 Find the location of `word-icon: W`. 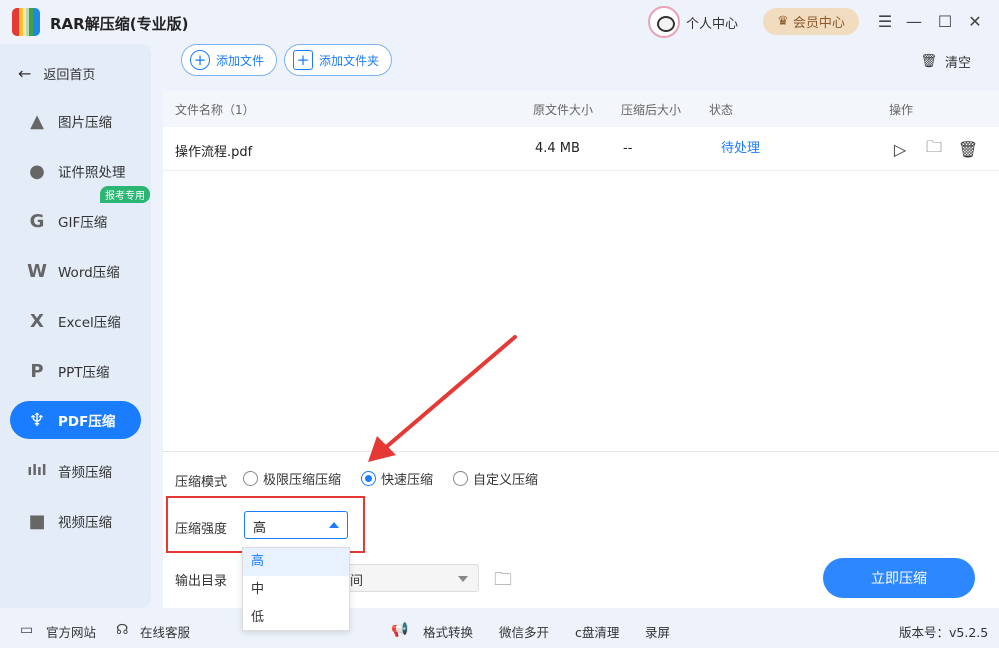

word-icon: W is located at coordinates (37, 271).